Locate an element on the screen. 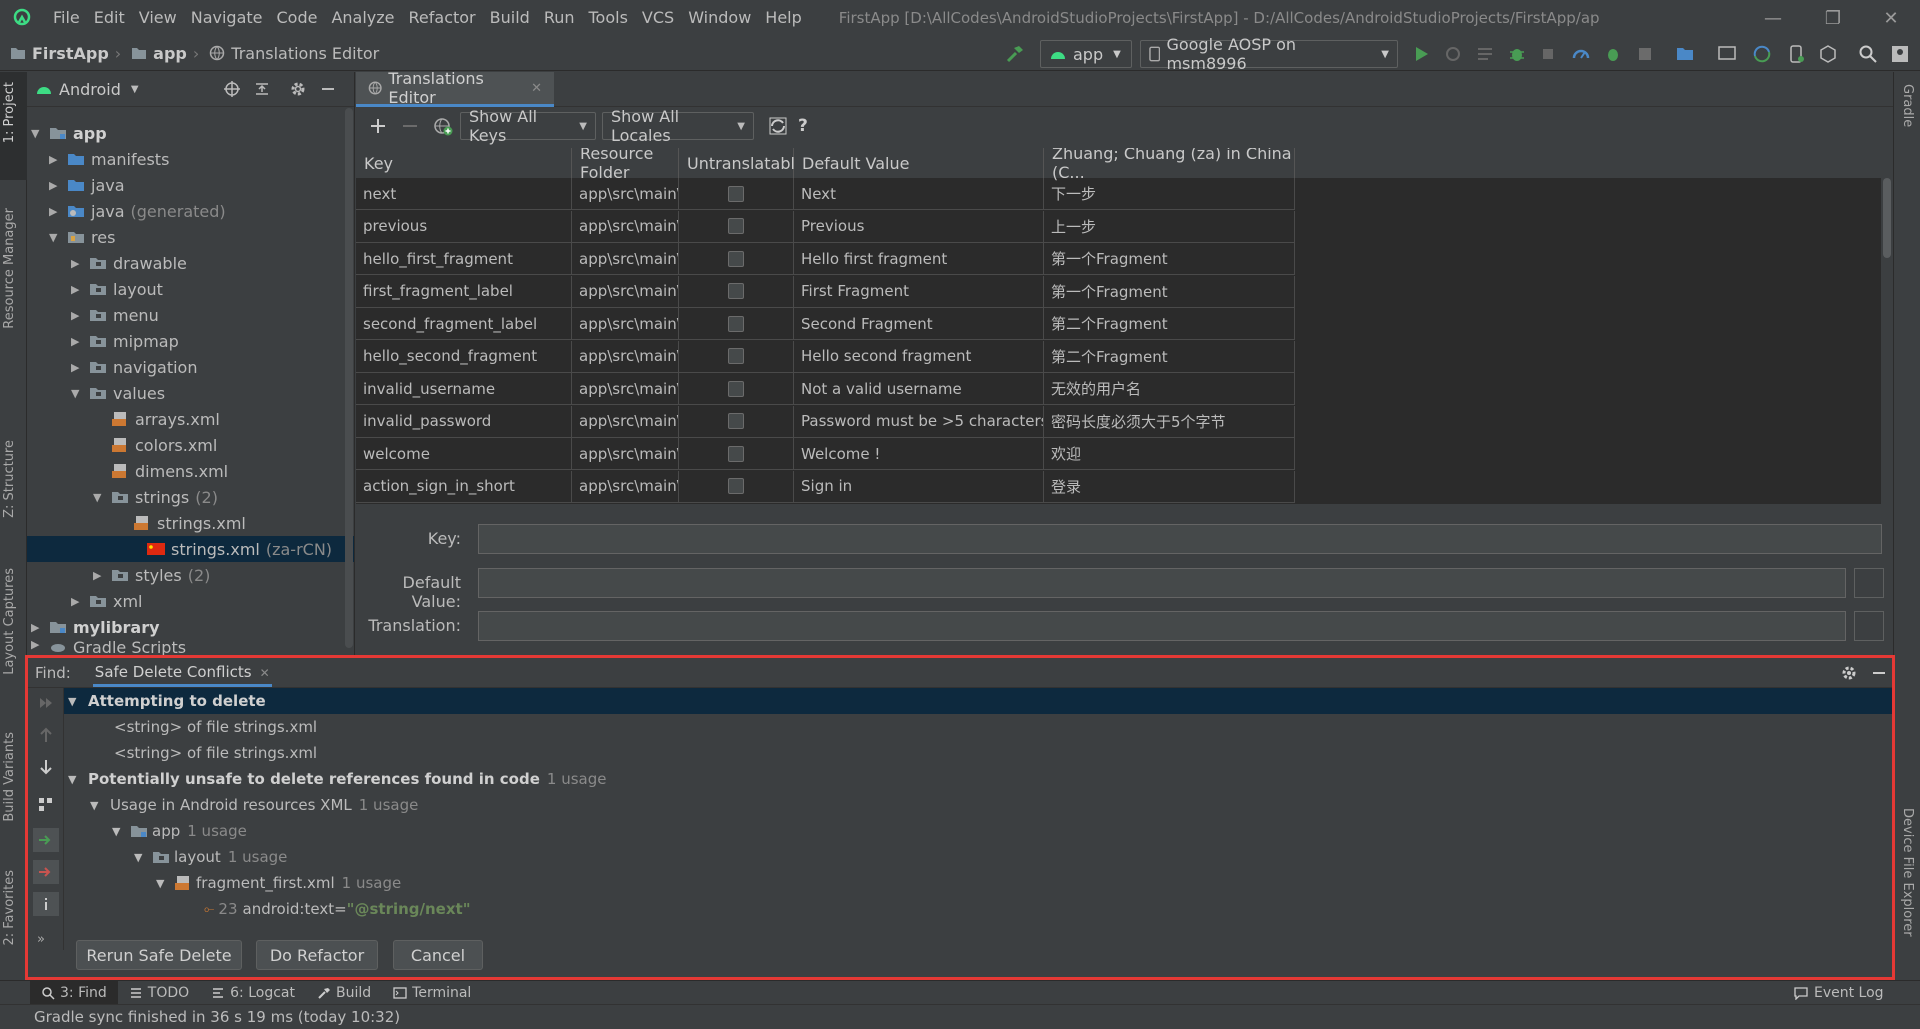  tree-item-colors-xml: colors.xml is located at coordinates (190, 445).